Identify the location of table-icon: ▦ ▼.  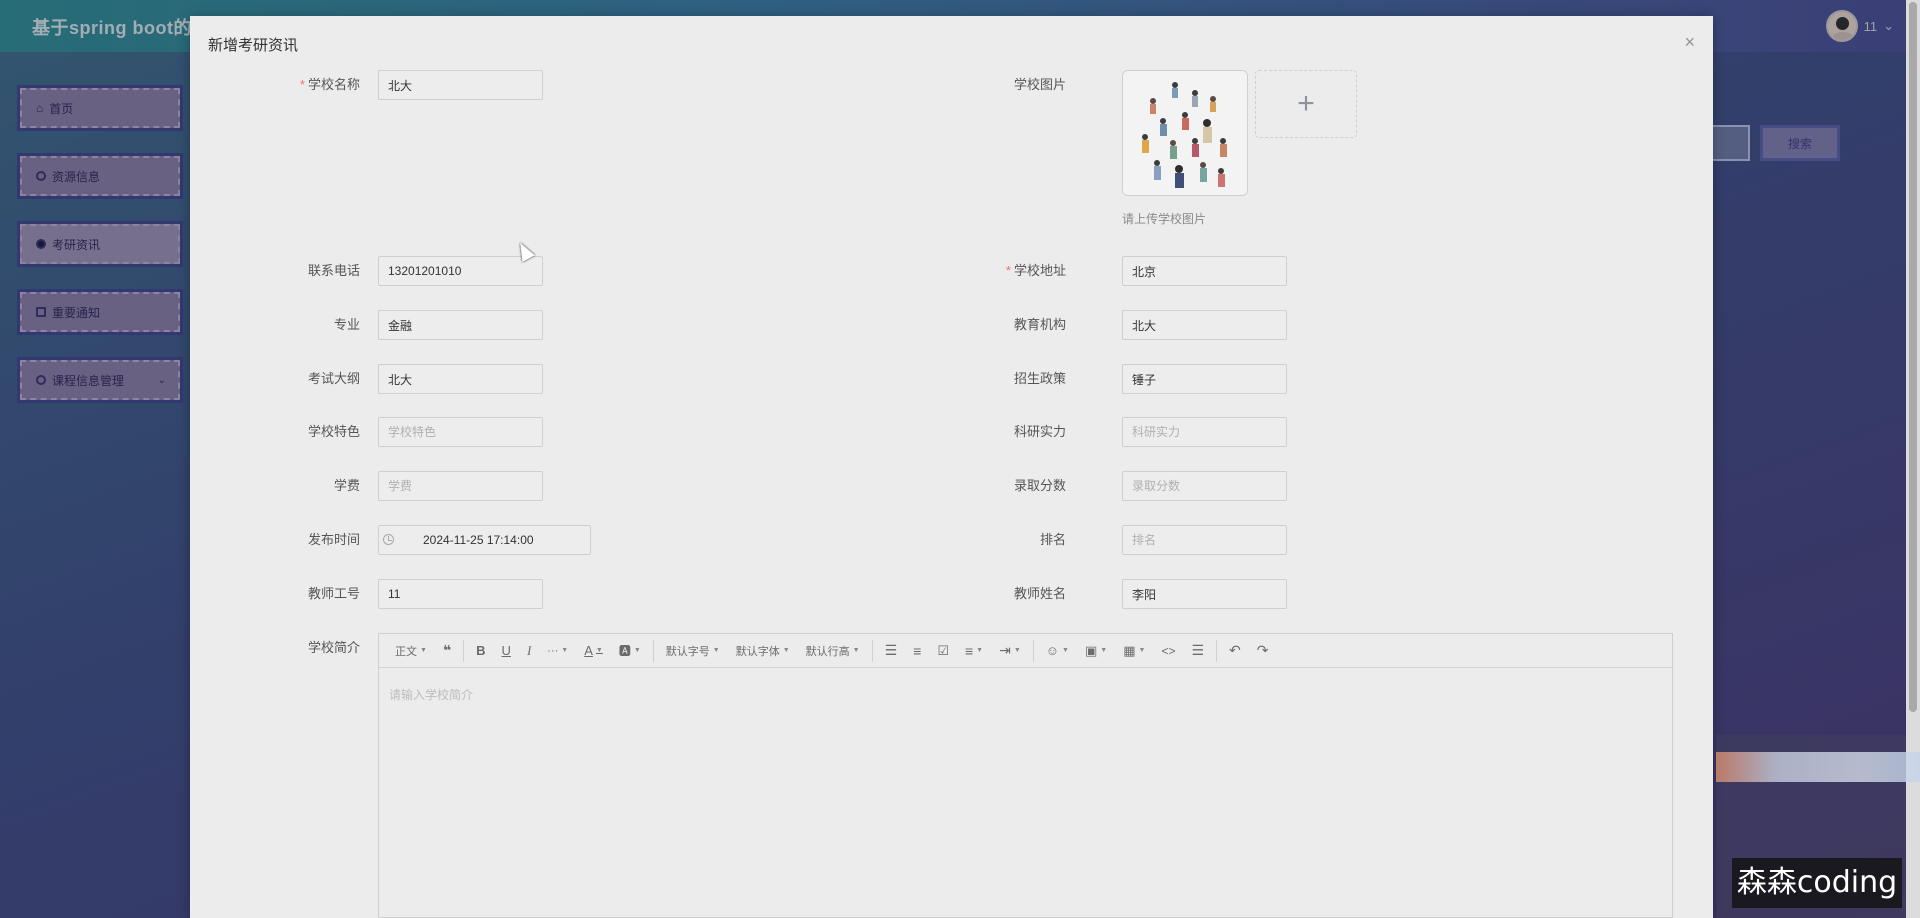
(1134, 651).